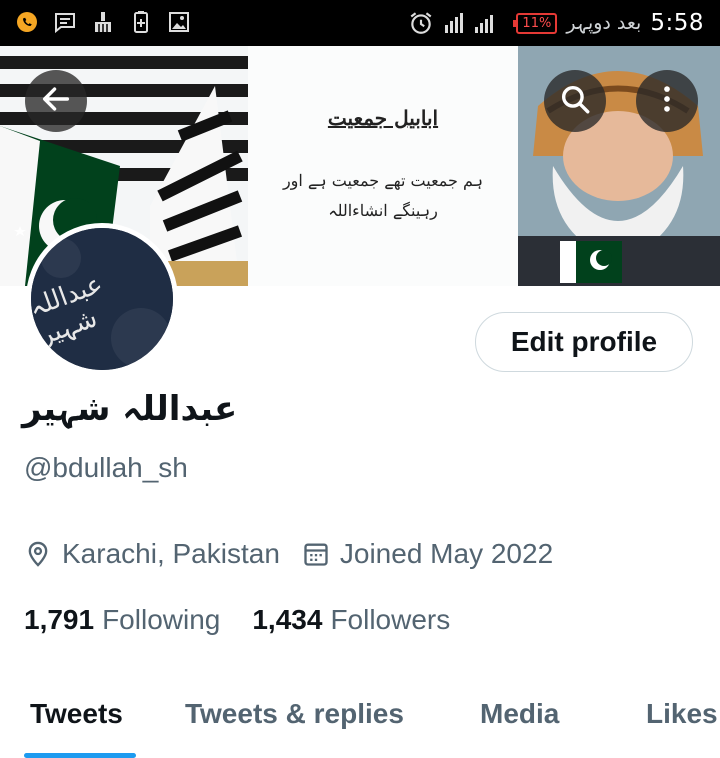 This screenshot has width=720, height=758. What do you see at coordinates (360, 23) in the screenshot?
I see `status-bar: 11% بعد دوپہر 5:58` at bounding box center [360, 23].